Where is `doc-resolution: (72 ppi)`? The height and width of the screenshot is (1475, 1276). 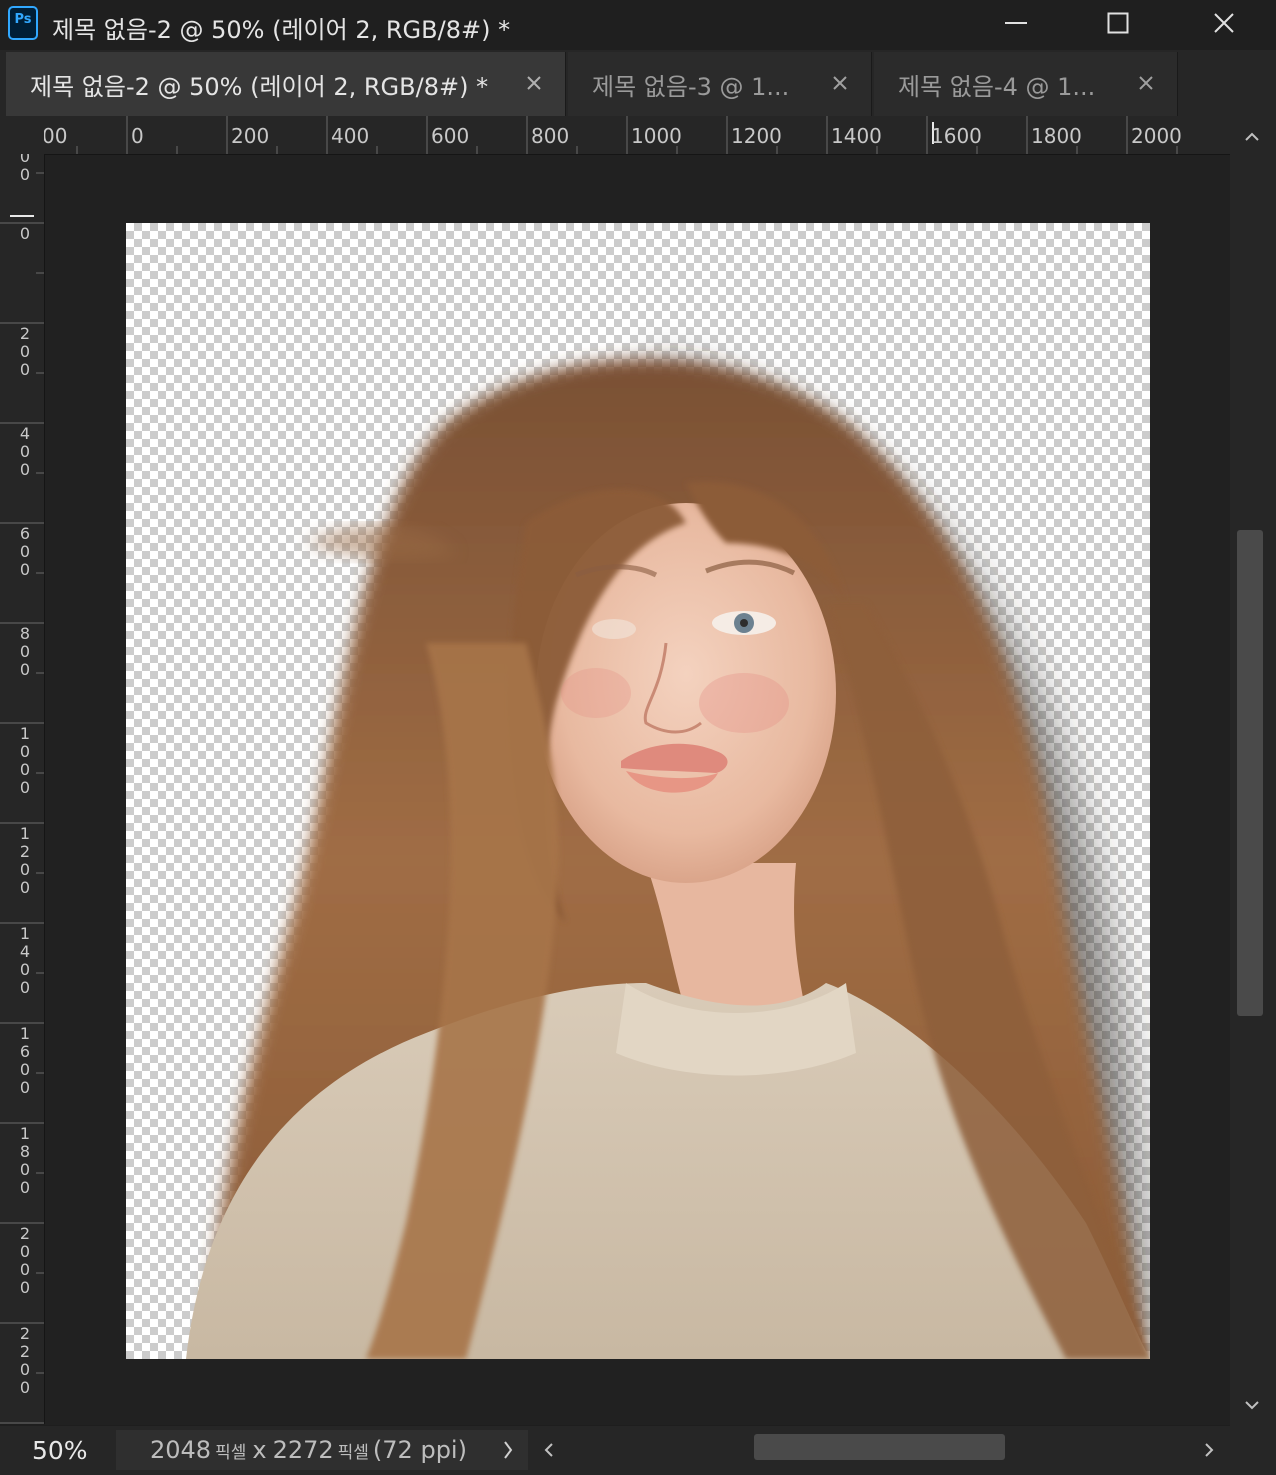 doc-resolution: (72 ppi) is located at coordinates (419, 1450).